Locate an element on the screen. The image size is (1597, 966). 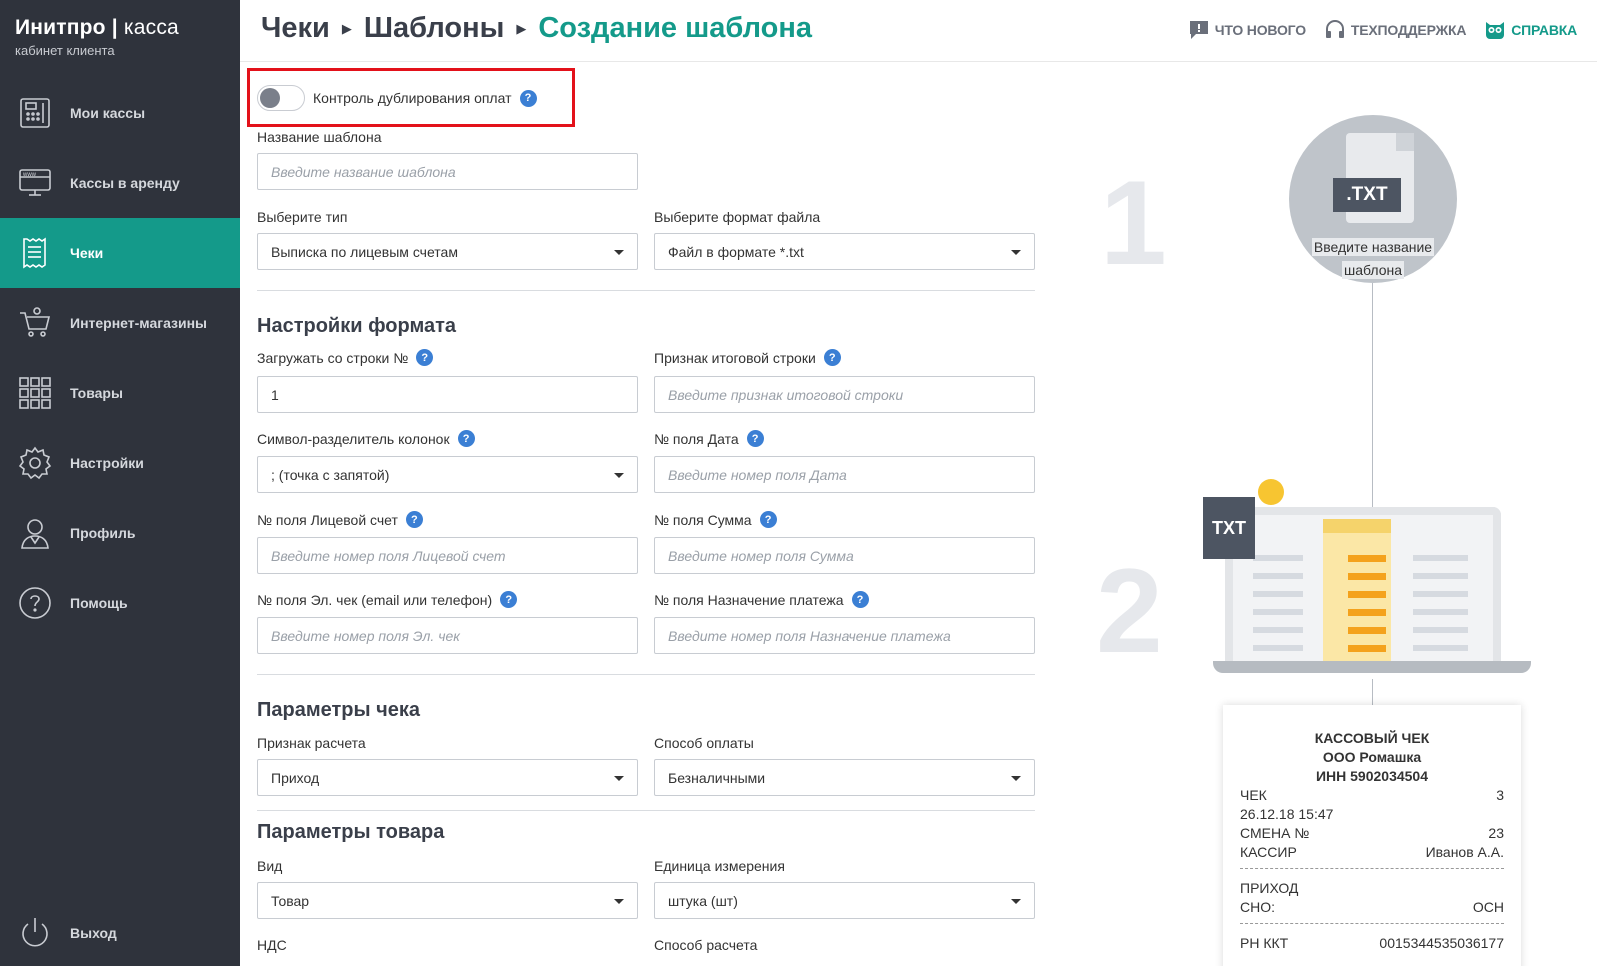
sidebar-item-goods: Товары is located at coordinates (120, 393).